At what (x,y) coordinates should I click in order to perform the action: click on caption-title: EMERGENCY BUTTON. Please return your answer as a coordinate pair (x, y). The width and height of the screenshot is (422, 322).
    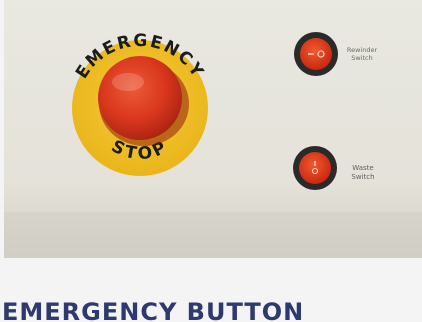
    Looking at the image, I should click on (153, 310).